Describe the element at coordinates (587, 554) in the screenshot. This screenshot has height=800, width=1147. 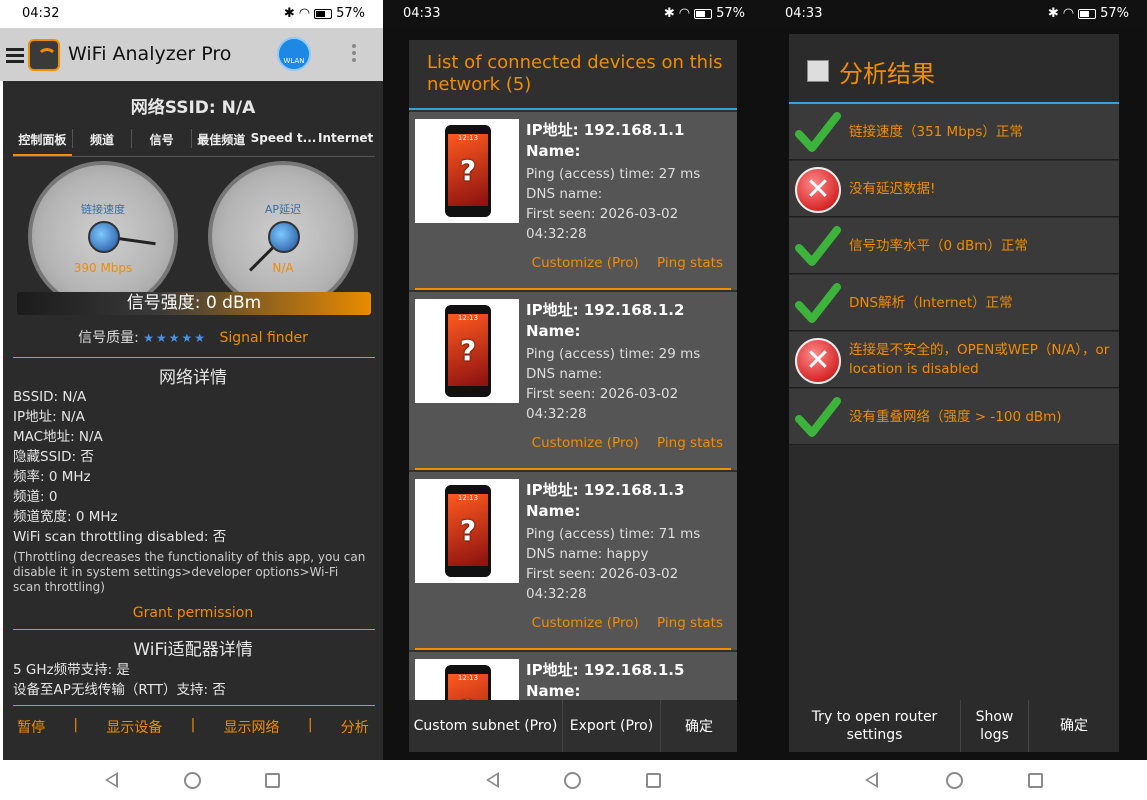
I see `device-dns: DNS name: happy` at that location.